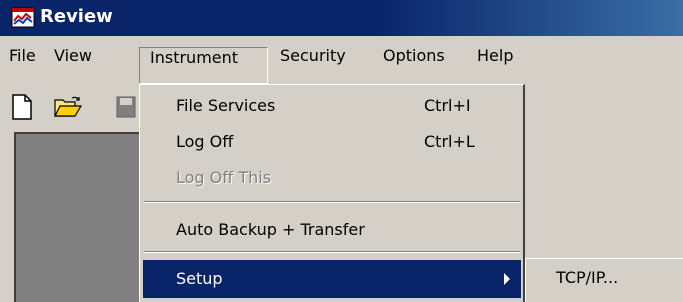  I want to click on menu-help: Help, so click(495, 55).